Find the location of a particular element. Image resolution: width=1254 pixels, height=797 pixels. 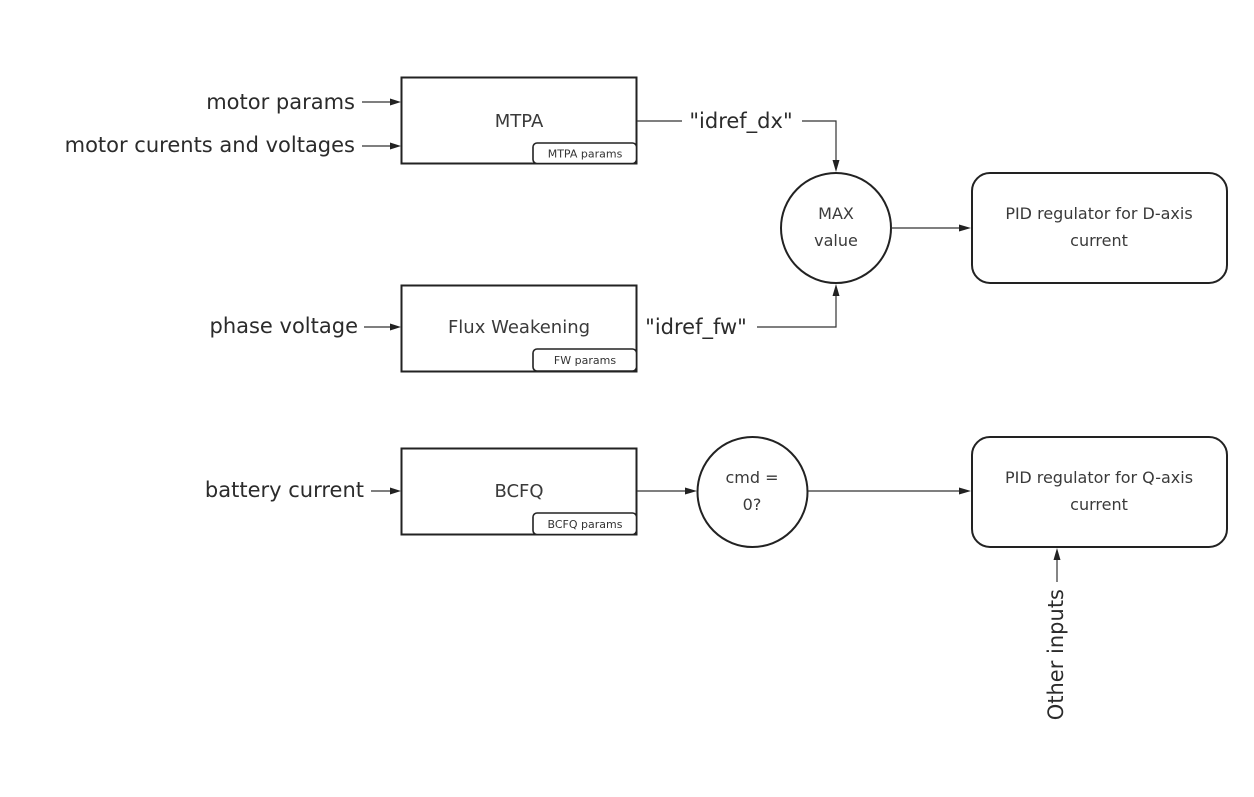

arrow-battery-current is located at coordinates (386, 491).